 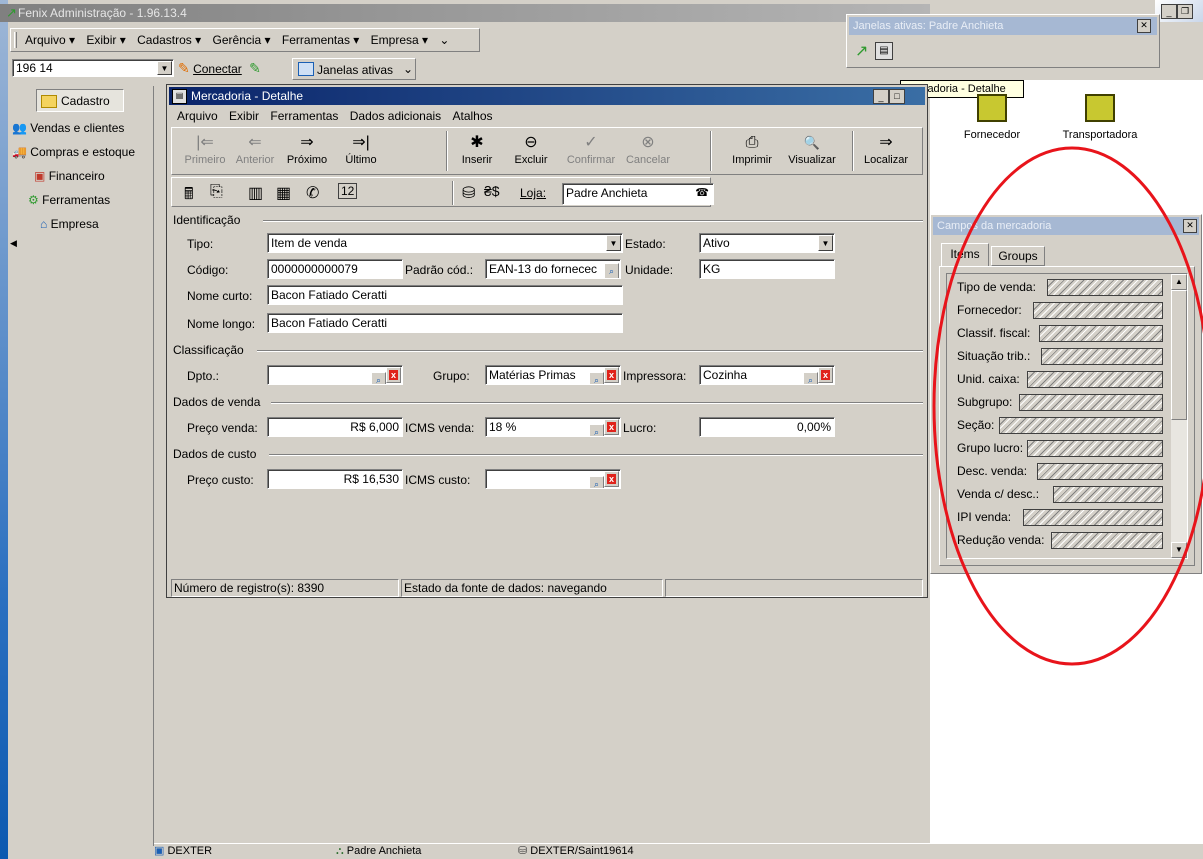 I want to click on menu-overflow-chevron-icon: ⌄, so click(x=444, y=40).